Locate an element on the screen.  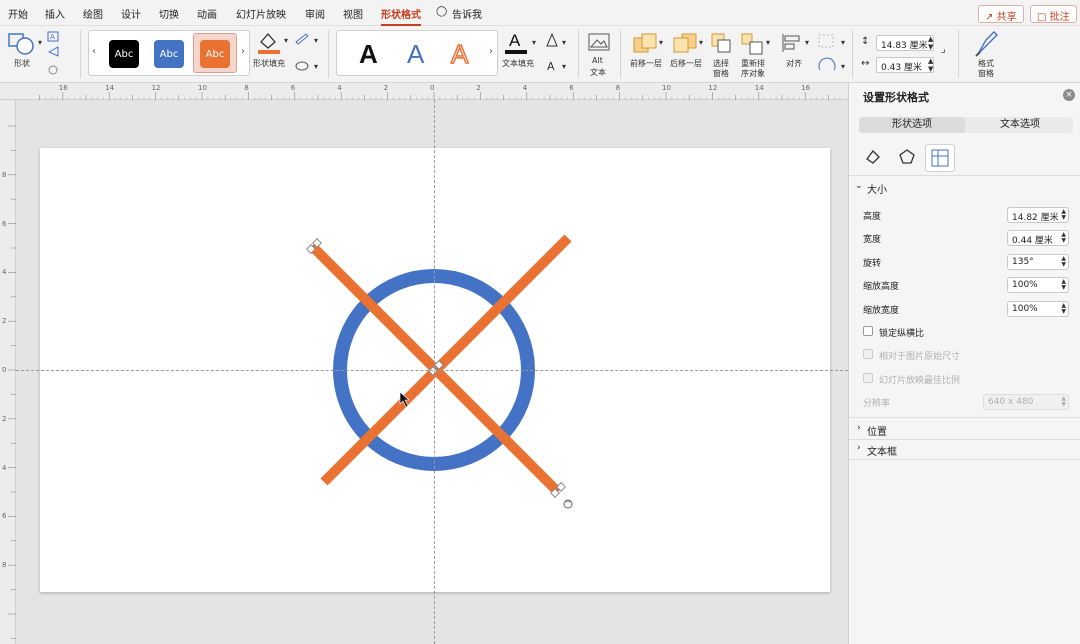
edit-shape-icons: A is located at coordinates (57, 54).